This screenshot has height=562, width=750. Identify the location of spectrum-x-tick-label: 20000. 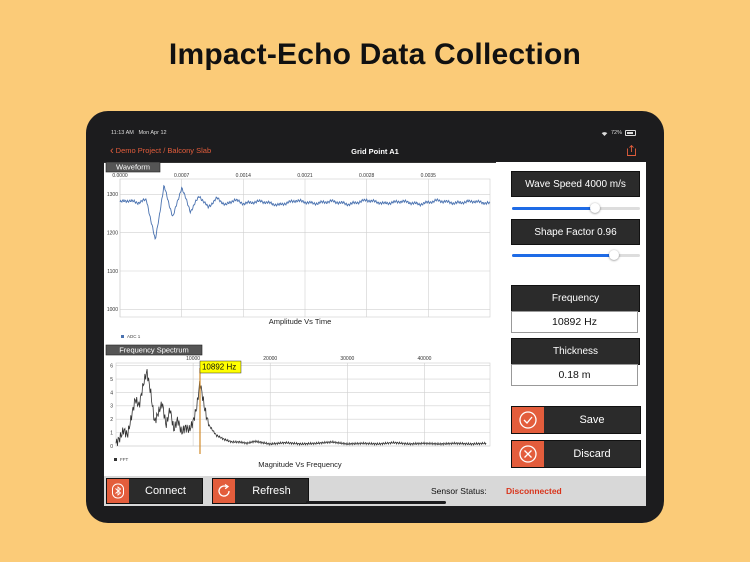
(270, 359).